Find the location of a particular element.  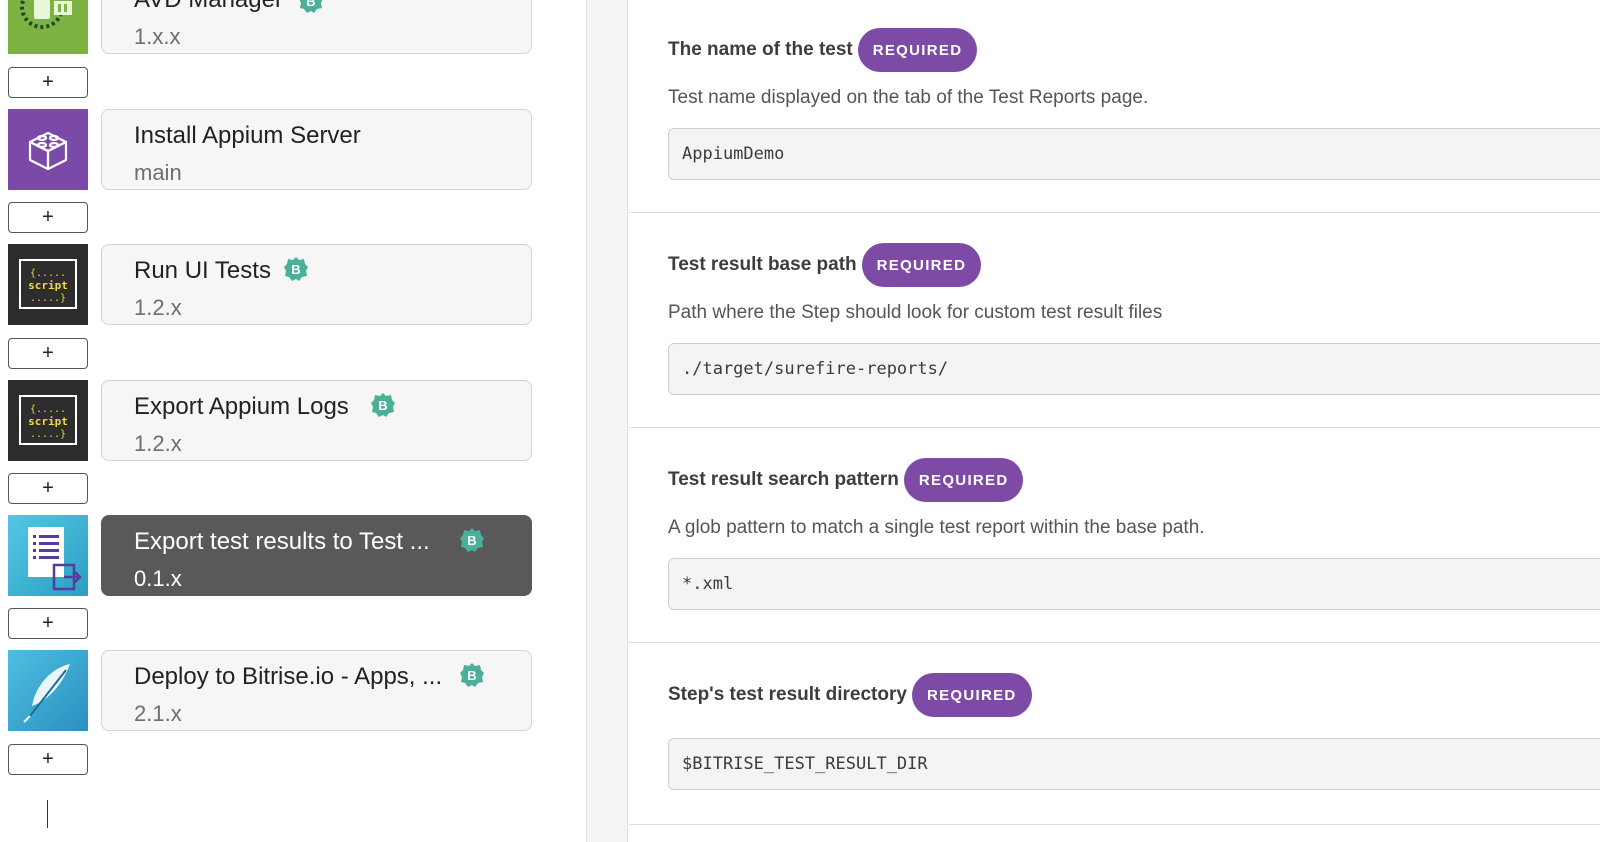

input-label: Test result base path is located at coordinates (762, 264).